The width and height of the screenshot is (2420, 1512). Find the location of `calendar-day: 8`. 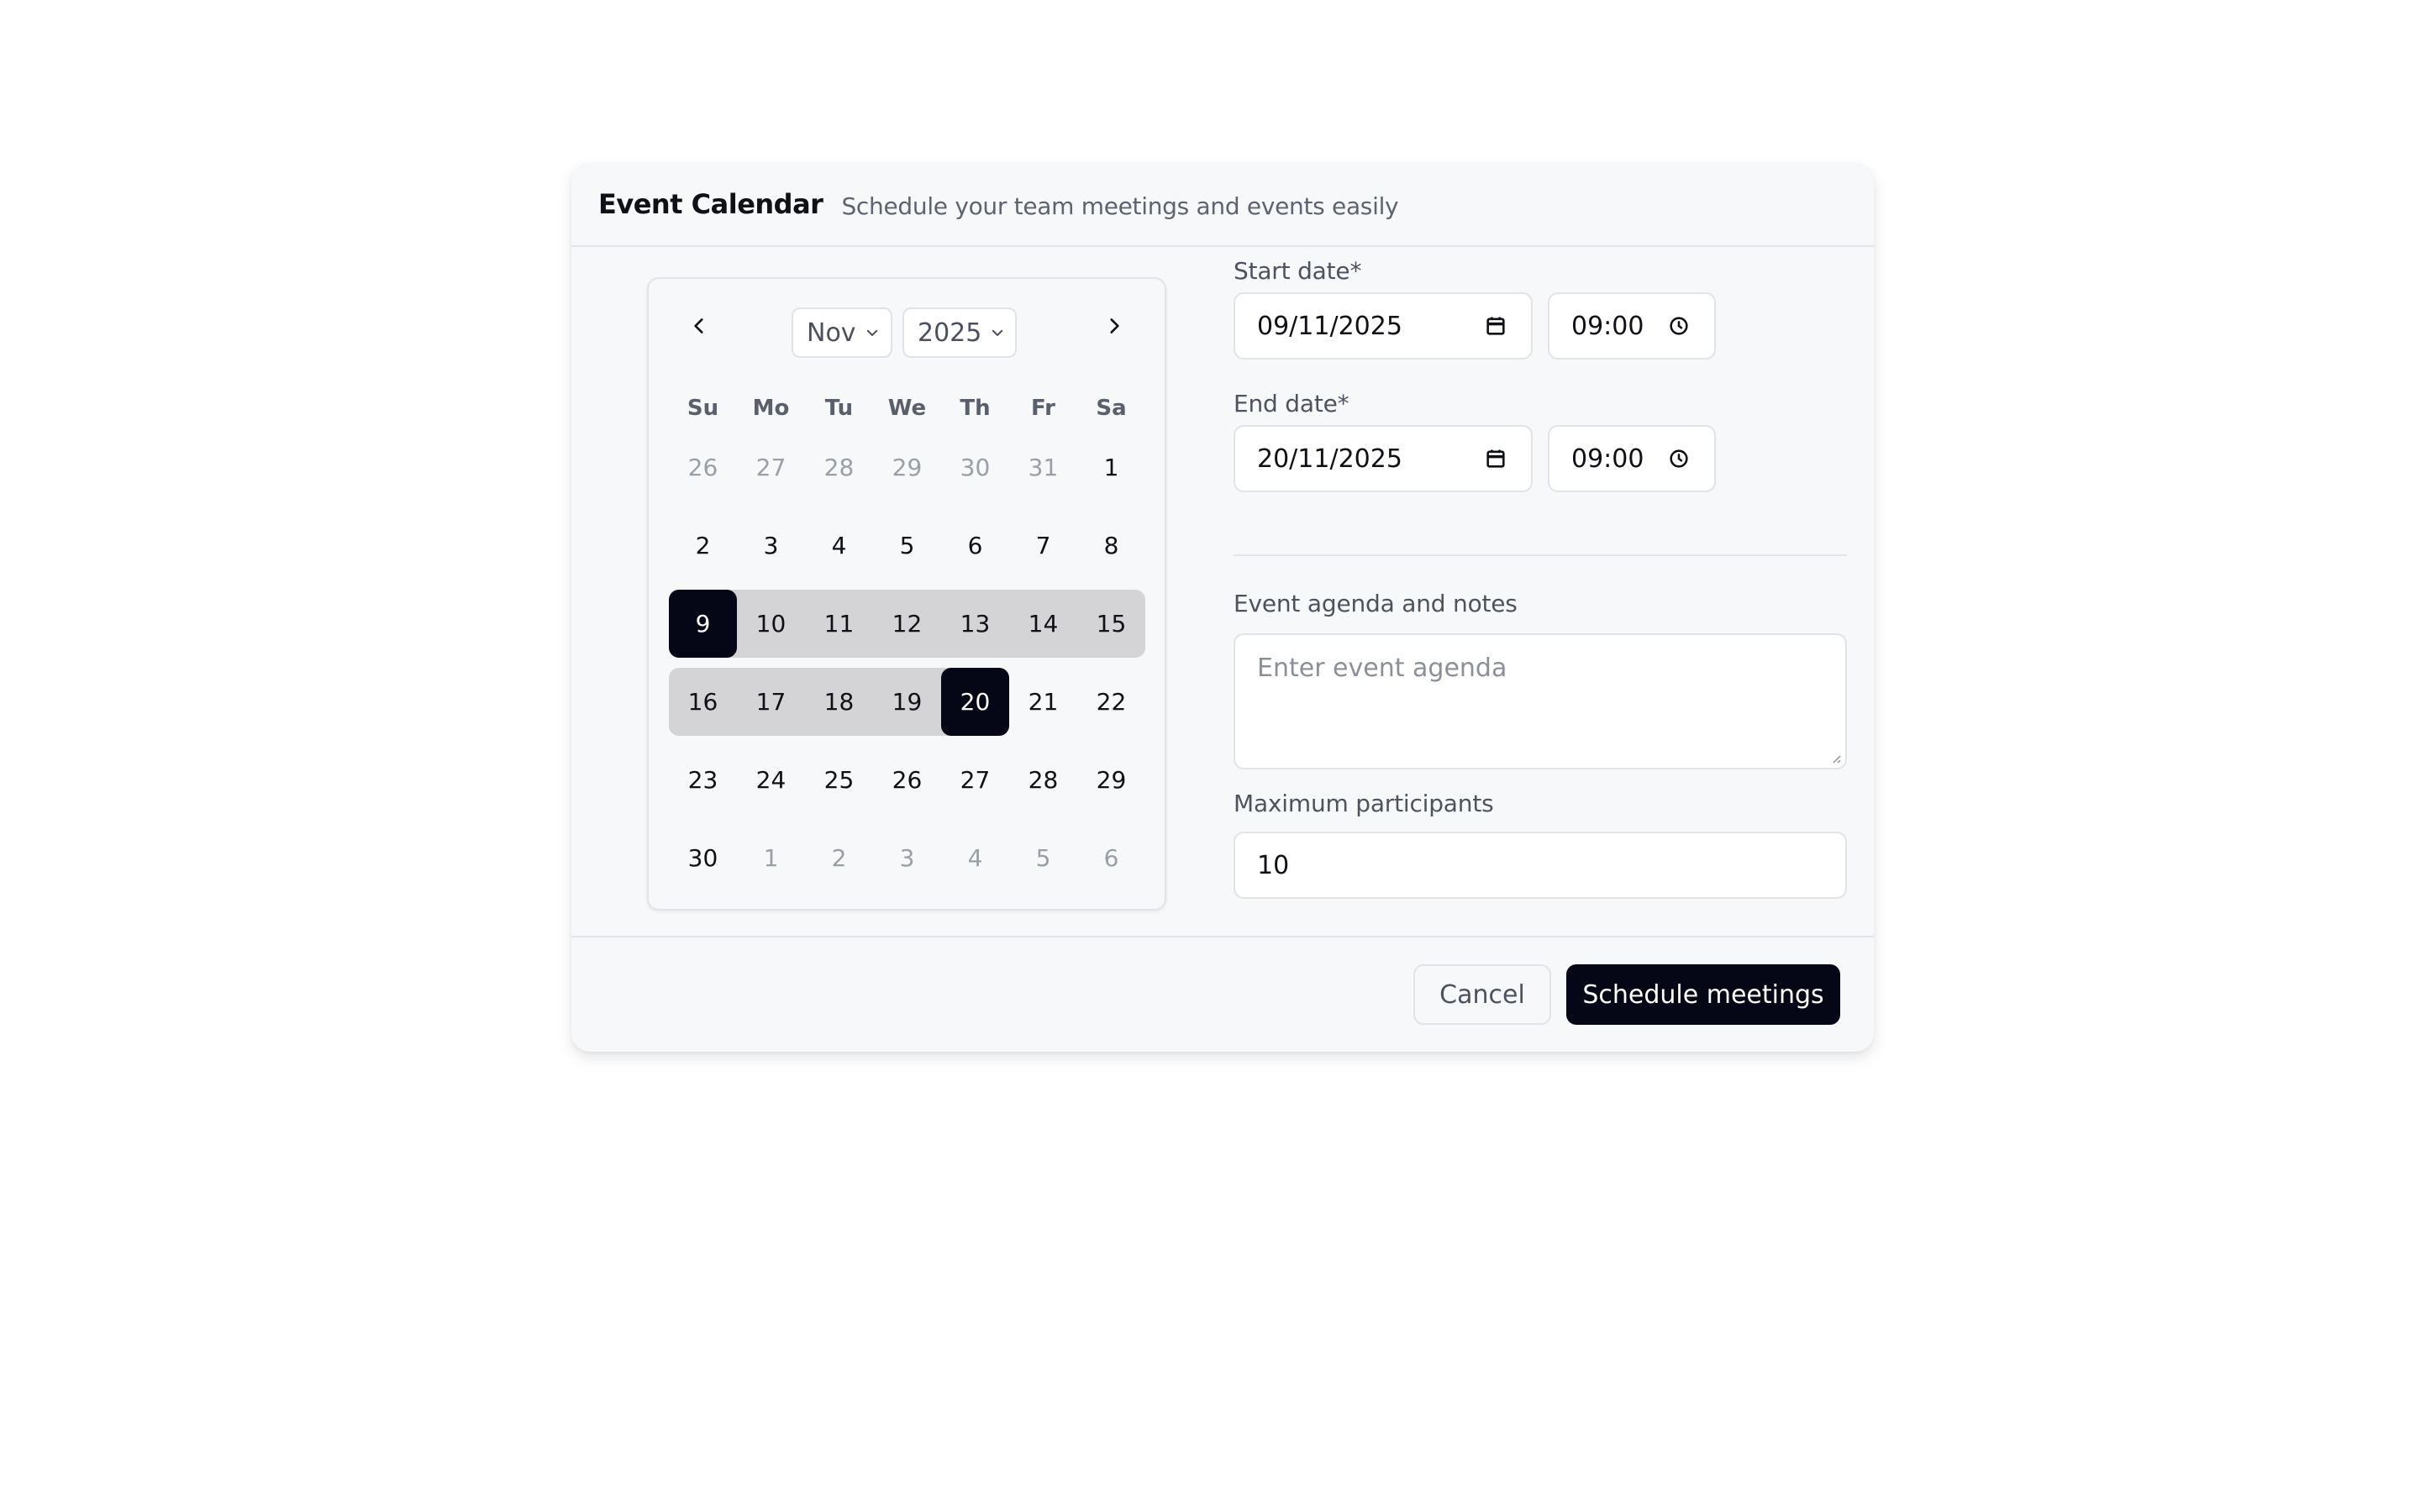

calendar-day: 8 is located at coordinates (1111, 546).